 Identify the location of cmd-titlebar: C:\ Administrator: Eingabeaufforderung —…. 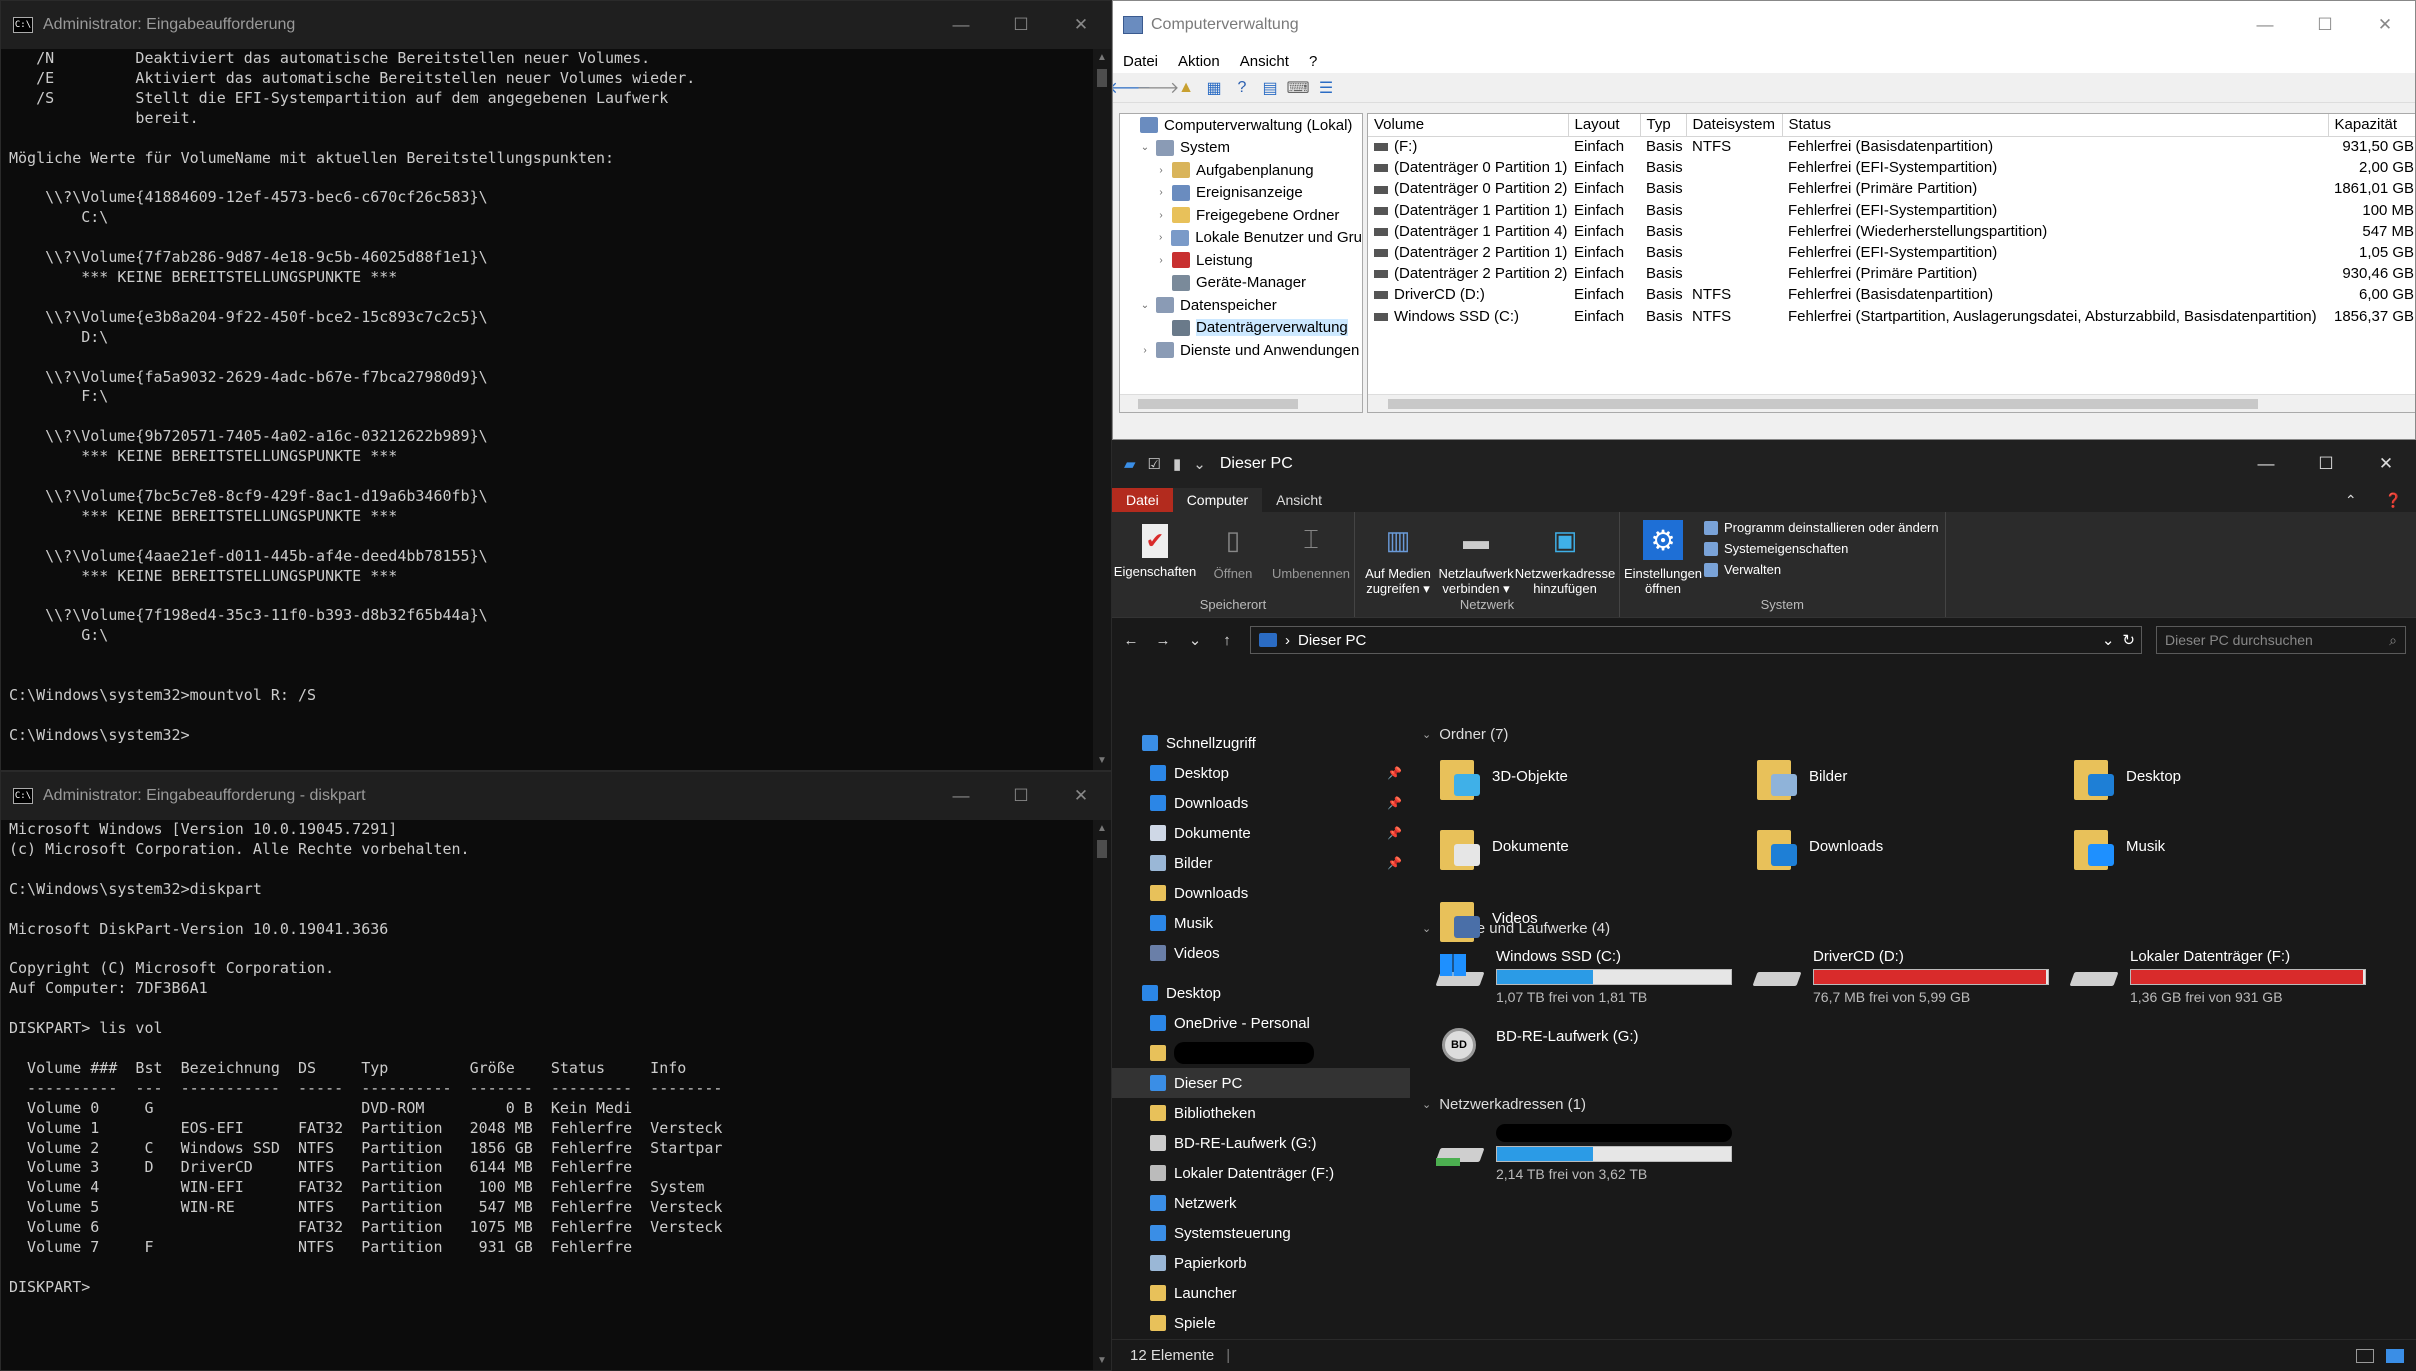
(556, 25).